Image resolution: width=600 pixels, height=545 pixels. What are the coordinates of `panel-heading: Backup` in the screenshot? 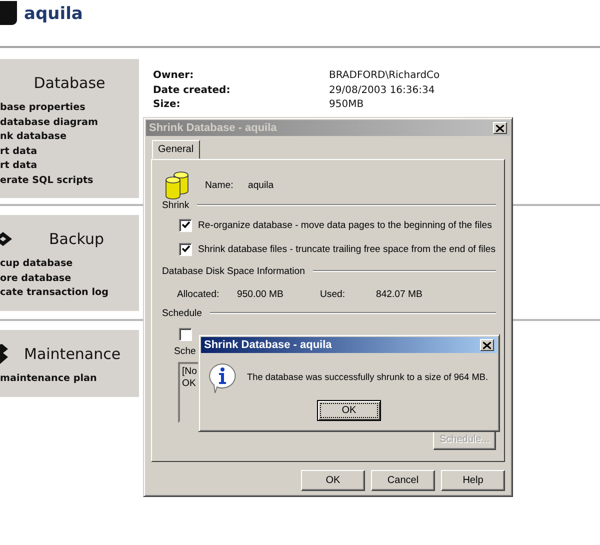 It's located at (76, 239).